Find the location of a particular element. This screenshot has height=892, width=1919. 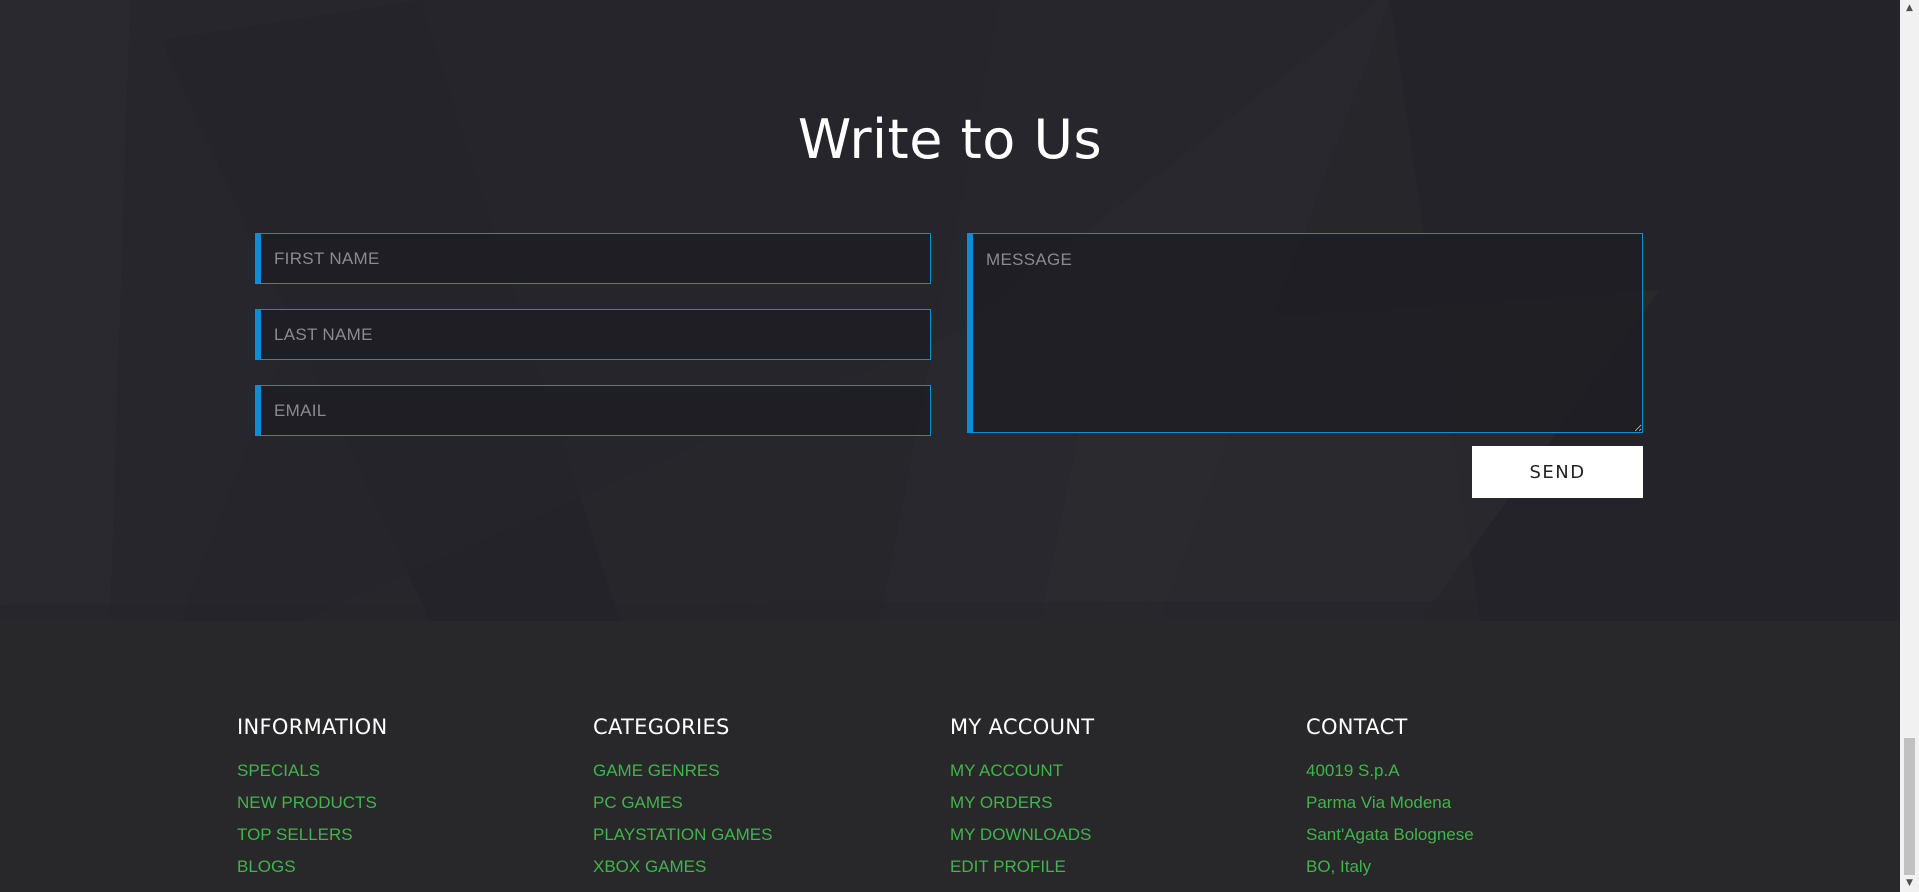

first-name-input is located at coordinates (593, 258).